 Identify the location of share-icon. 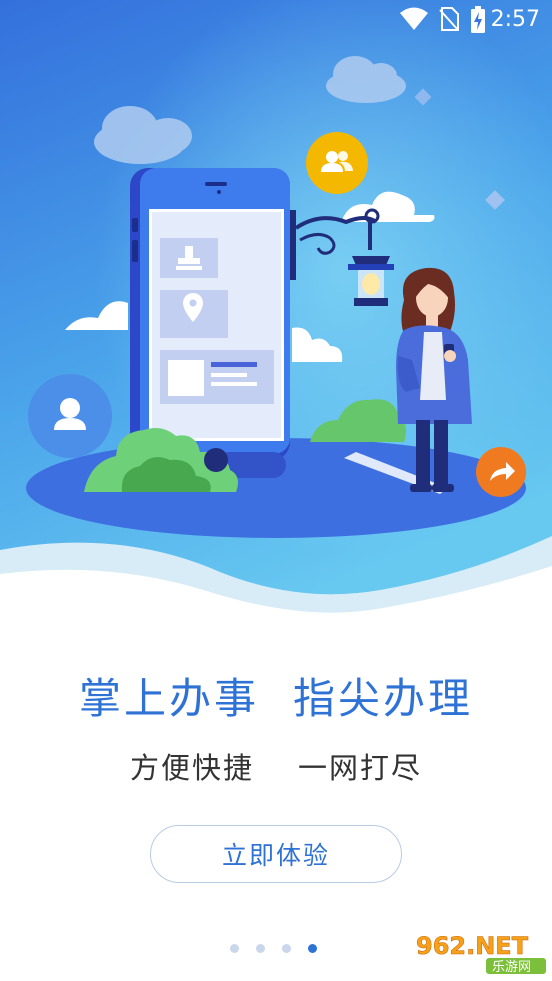
(501, 472).